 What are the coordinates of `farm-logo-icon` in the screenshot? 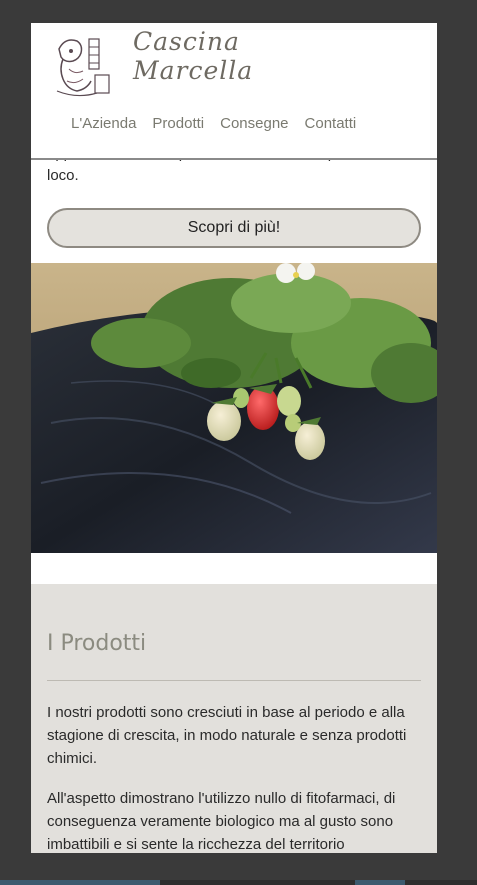 It's located at (81, 65).